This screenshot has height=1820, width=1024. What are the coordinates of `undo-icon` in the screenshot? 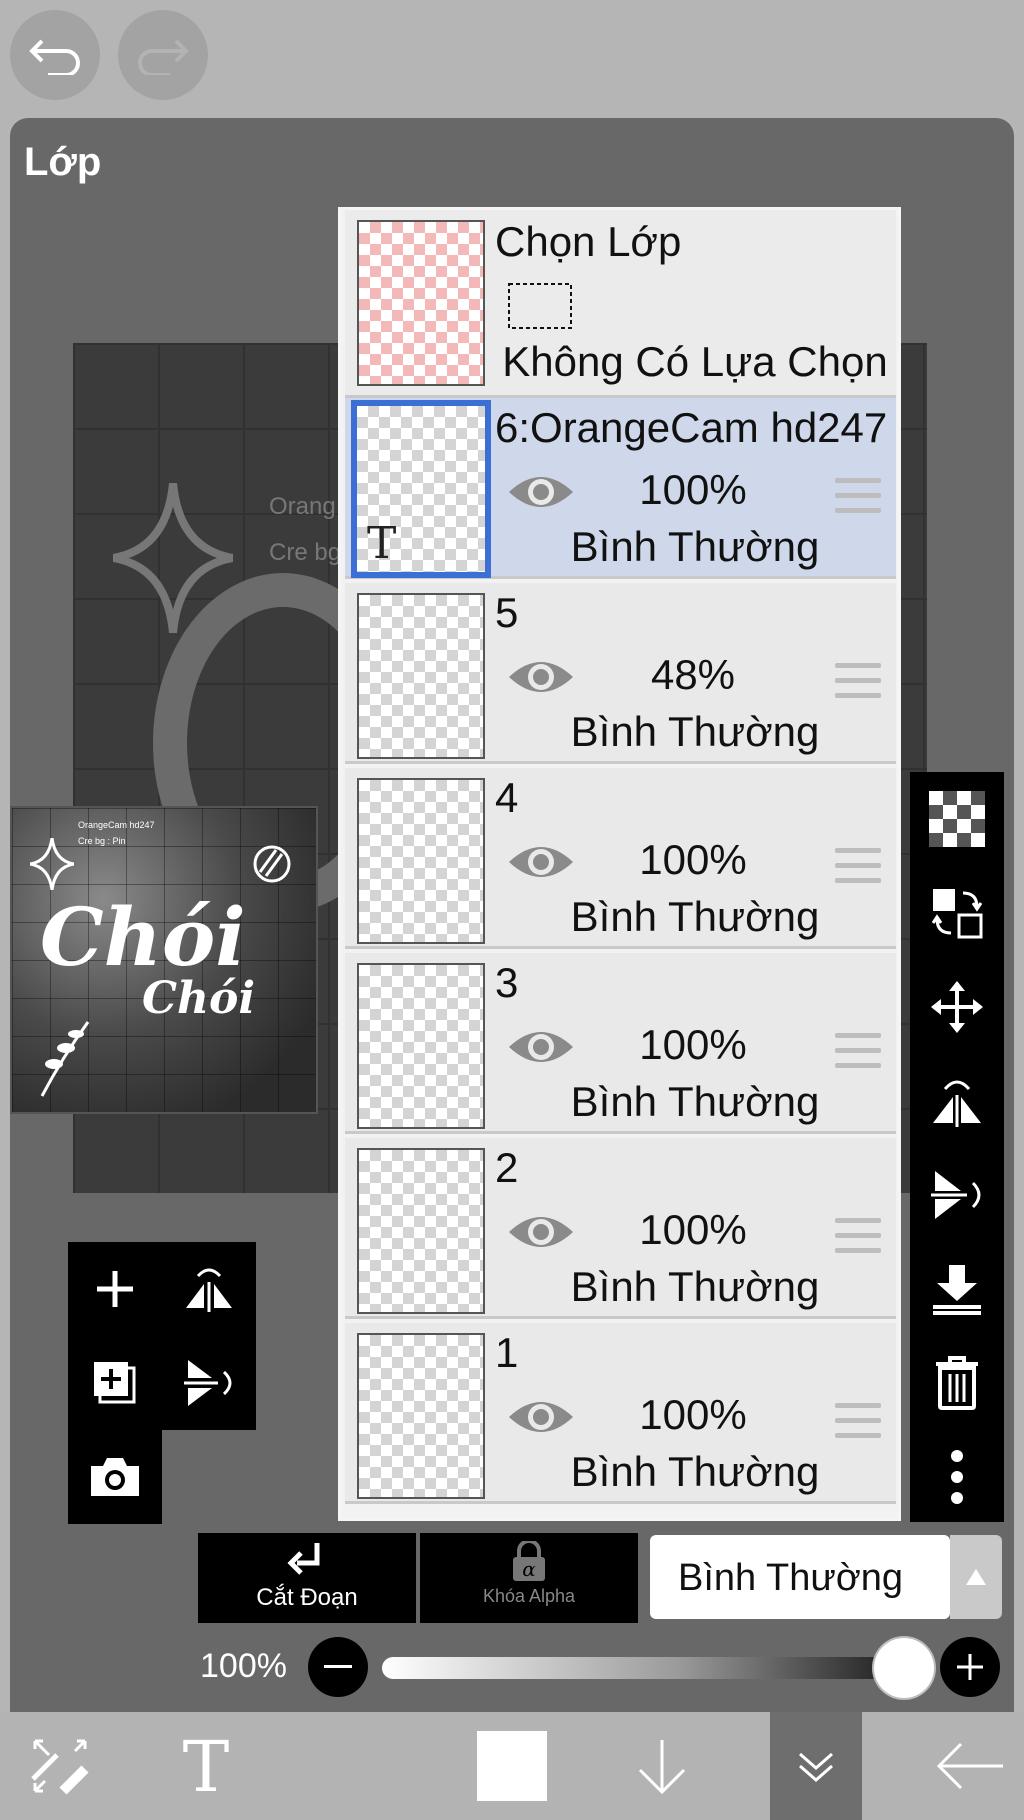 It's located at (54, 57).